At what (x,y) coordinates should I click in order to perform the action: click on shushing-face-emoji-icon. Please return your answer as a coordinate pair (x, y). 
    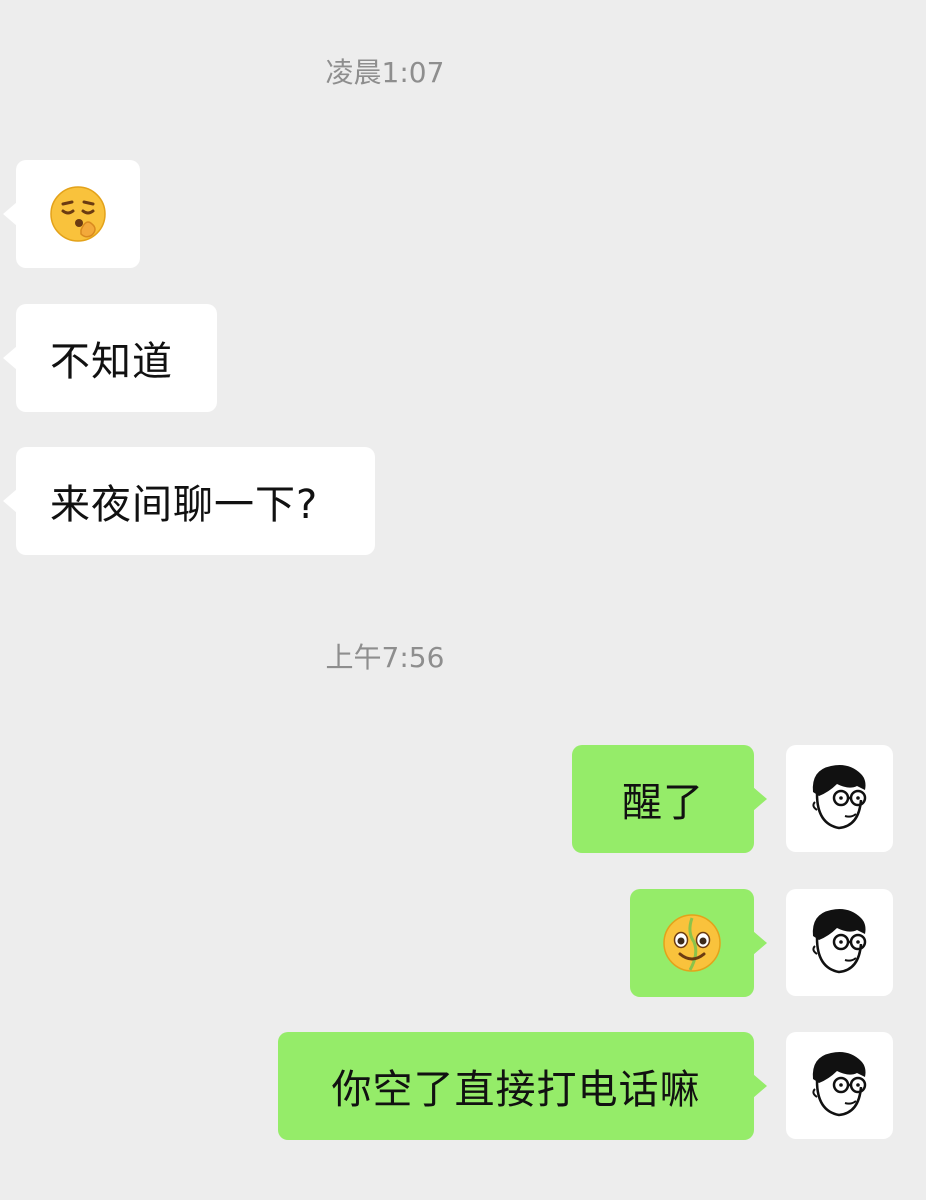
    Looking at the image, I should click on (78, 214).